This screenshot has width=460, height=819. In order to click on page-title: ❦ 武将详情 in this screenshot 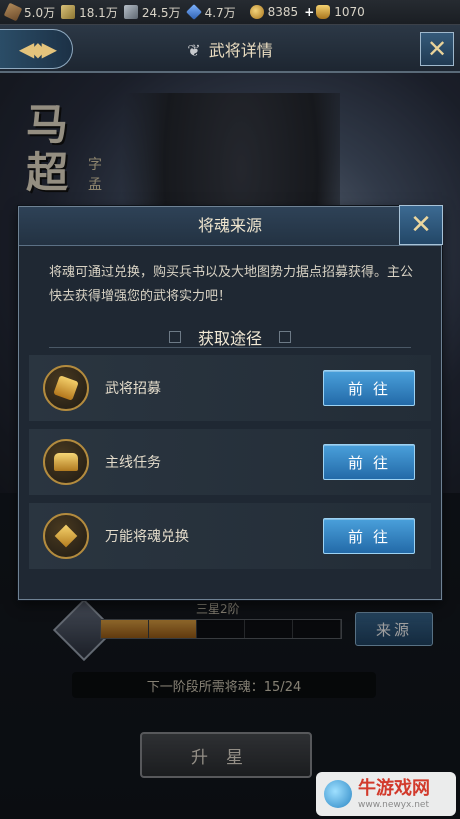, I will do `click(230, 50)`.